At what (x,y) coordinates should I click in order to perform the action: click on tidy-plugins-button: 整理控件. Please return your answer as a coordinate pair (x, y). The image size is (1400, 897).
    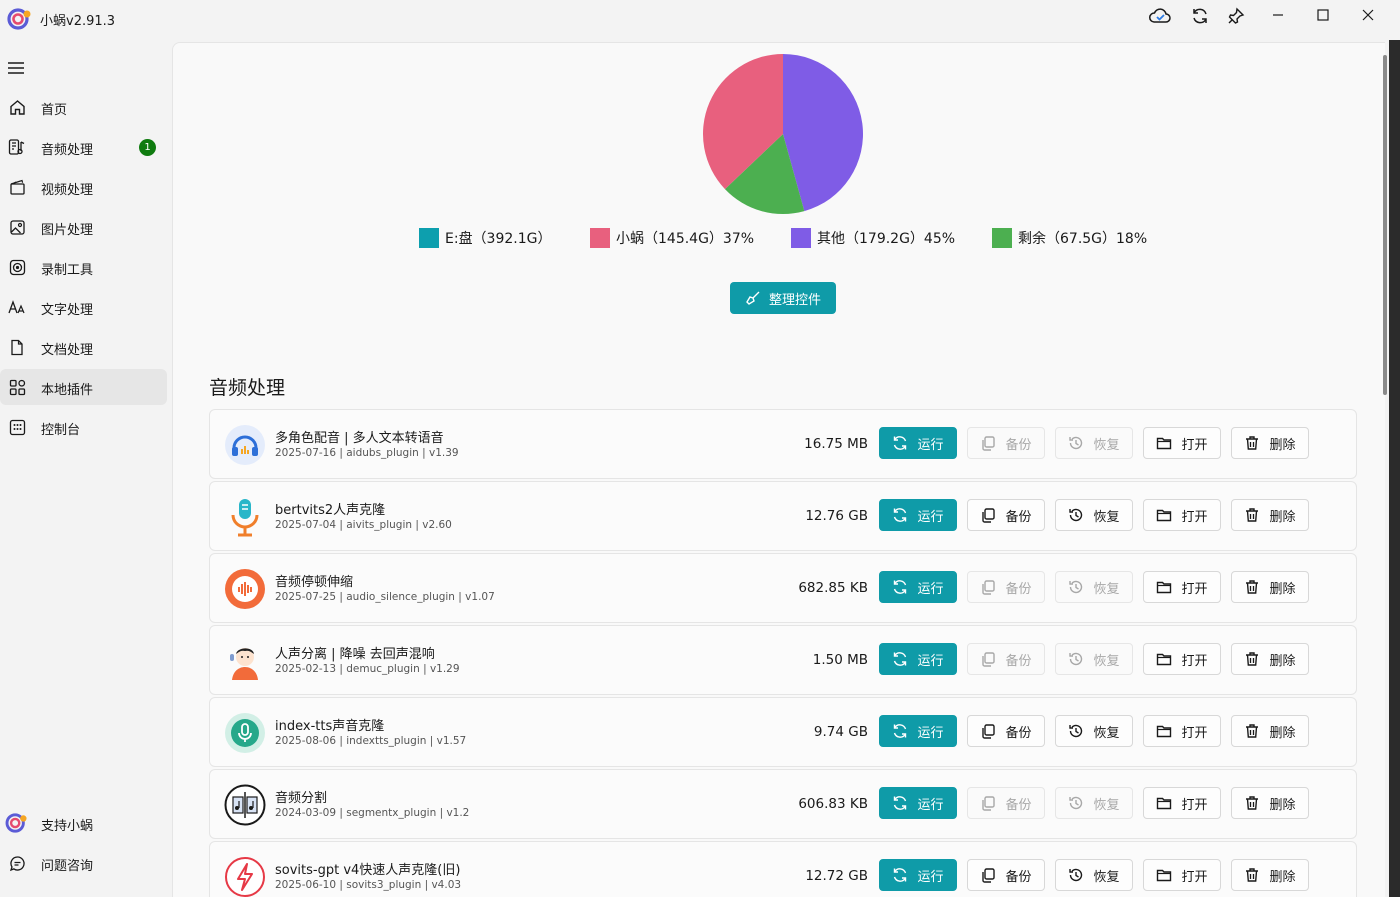
    Looking at the image, I should click on (783, 298).